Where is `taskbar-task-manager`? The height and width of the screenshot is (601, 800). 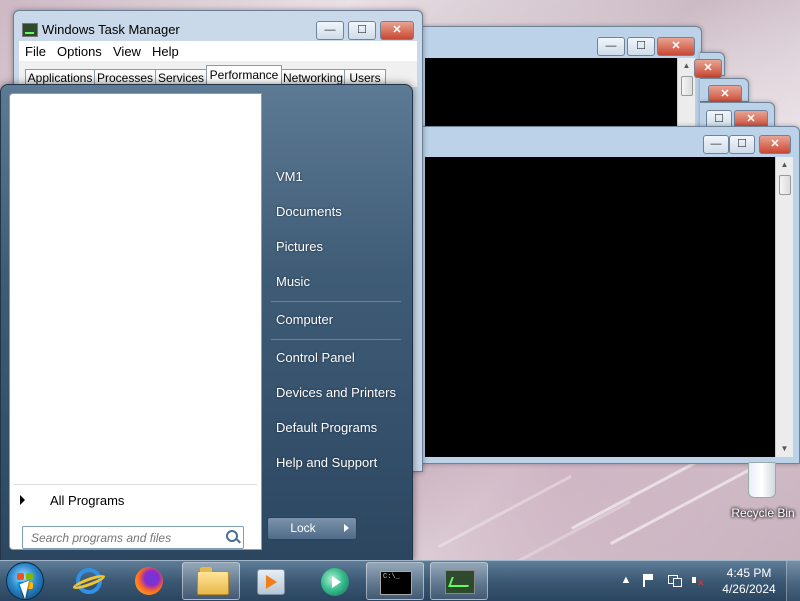 taskbar-task-manager is located at coordinates (459, 581).